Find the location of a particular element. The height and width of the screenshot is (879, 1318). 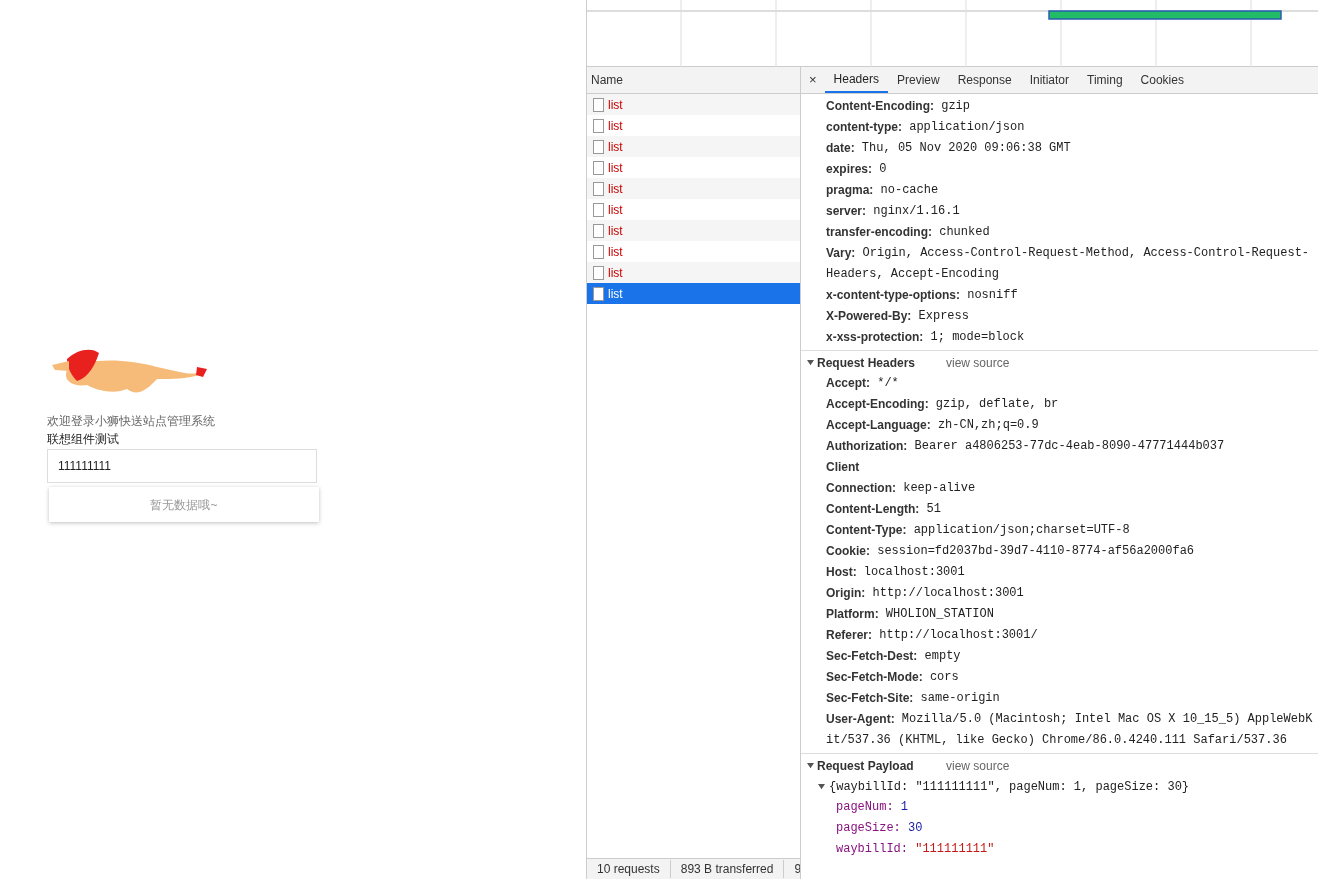

header-line: Content-Length: 51 is located at coordinates (883, 509).